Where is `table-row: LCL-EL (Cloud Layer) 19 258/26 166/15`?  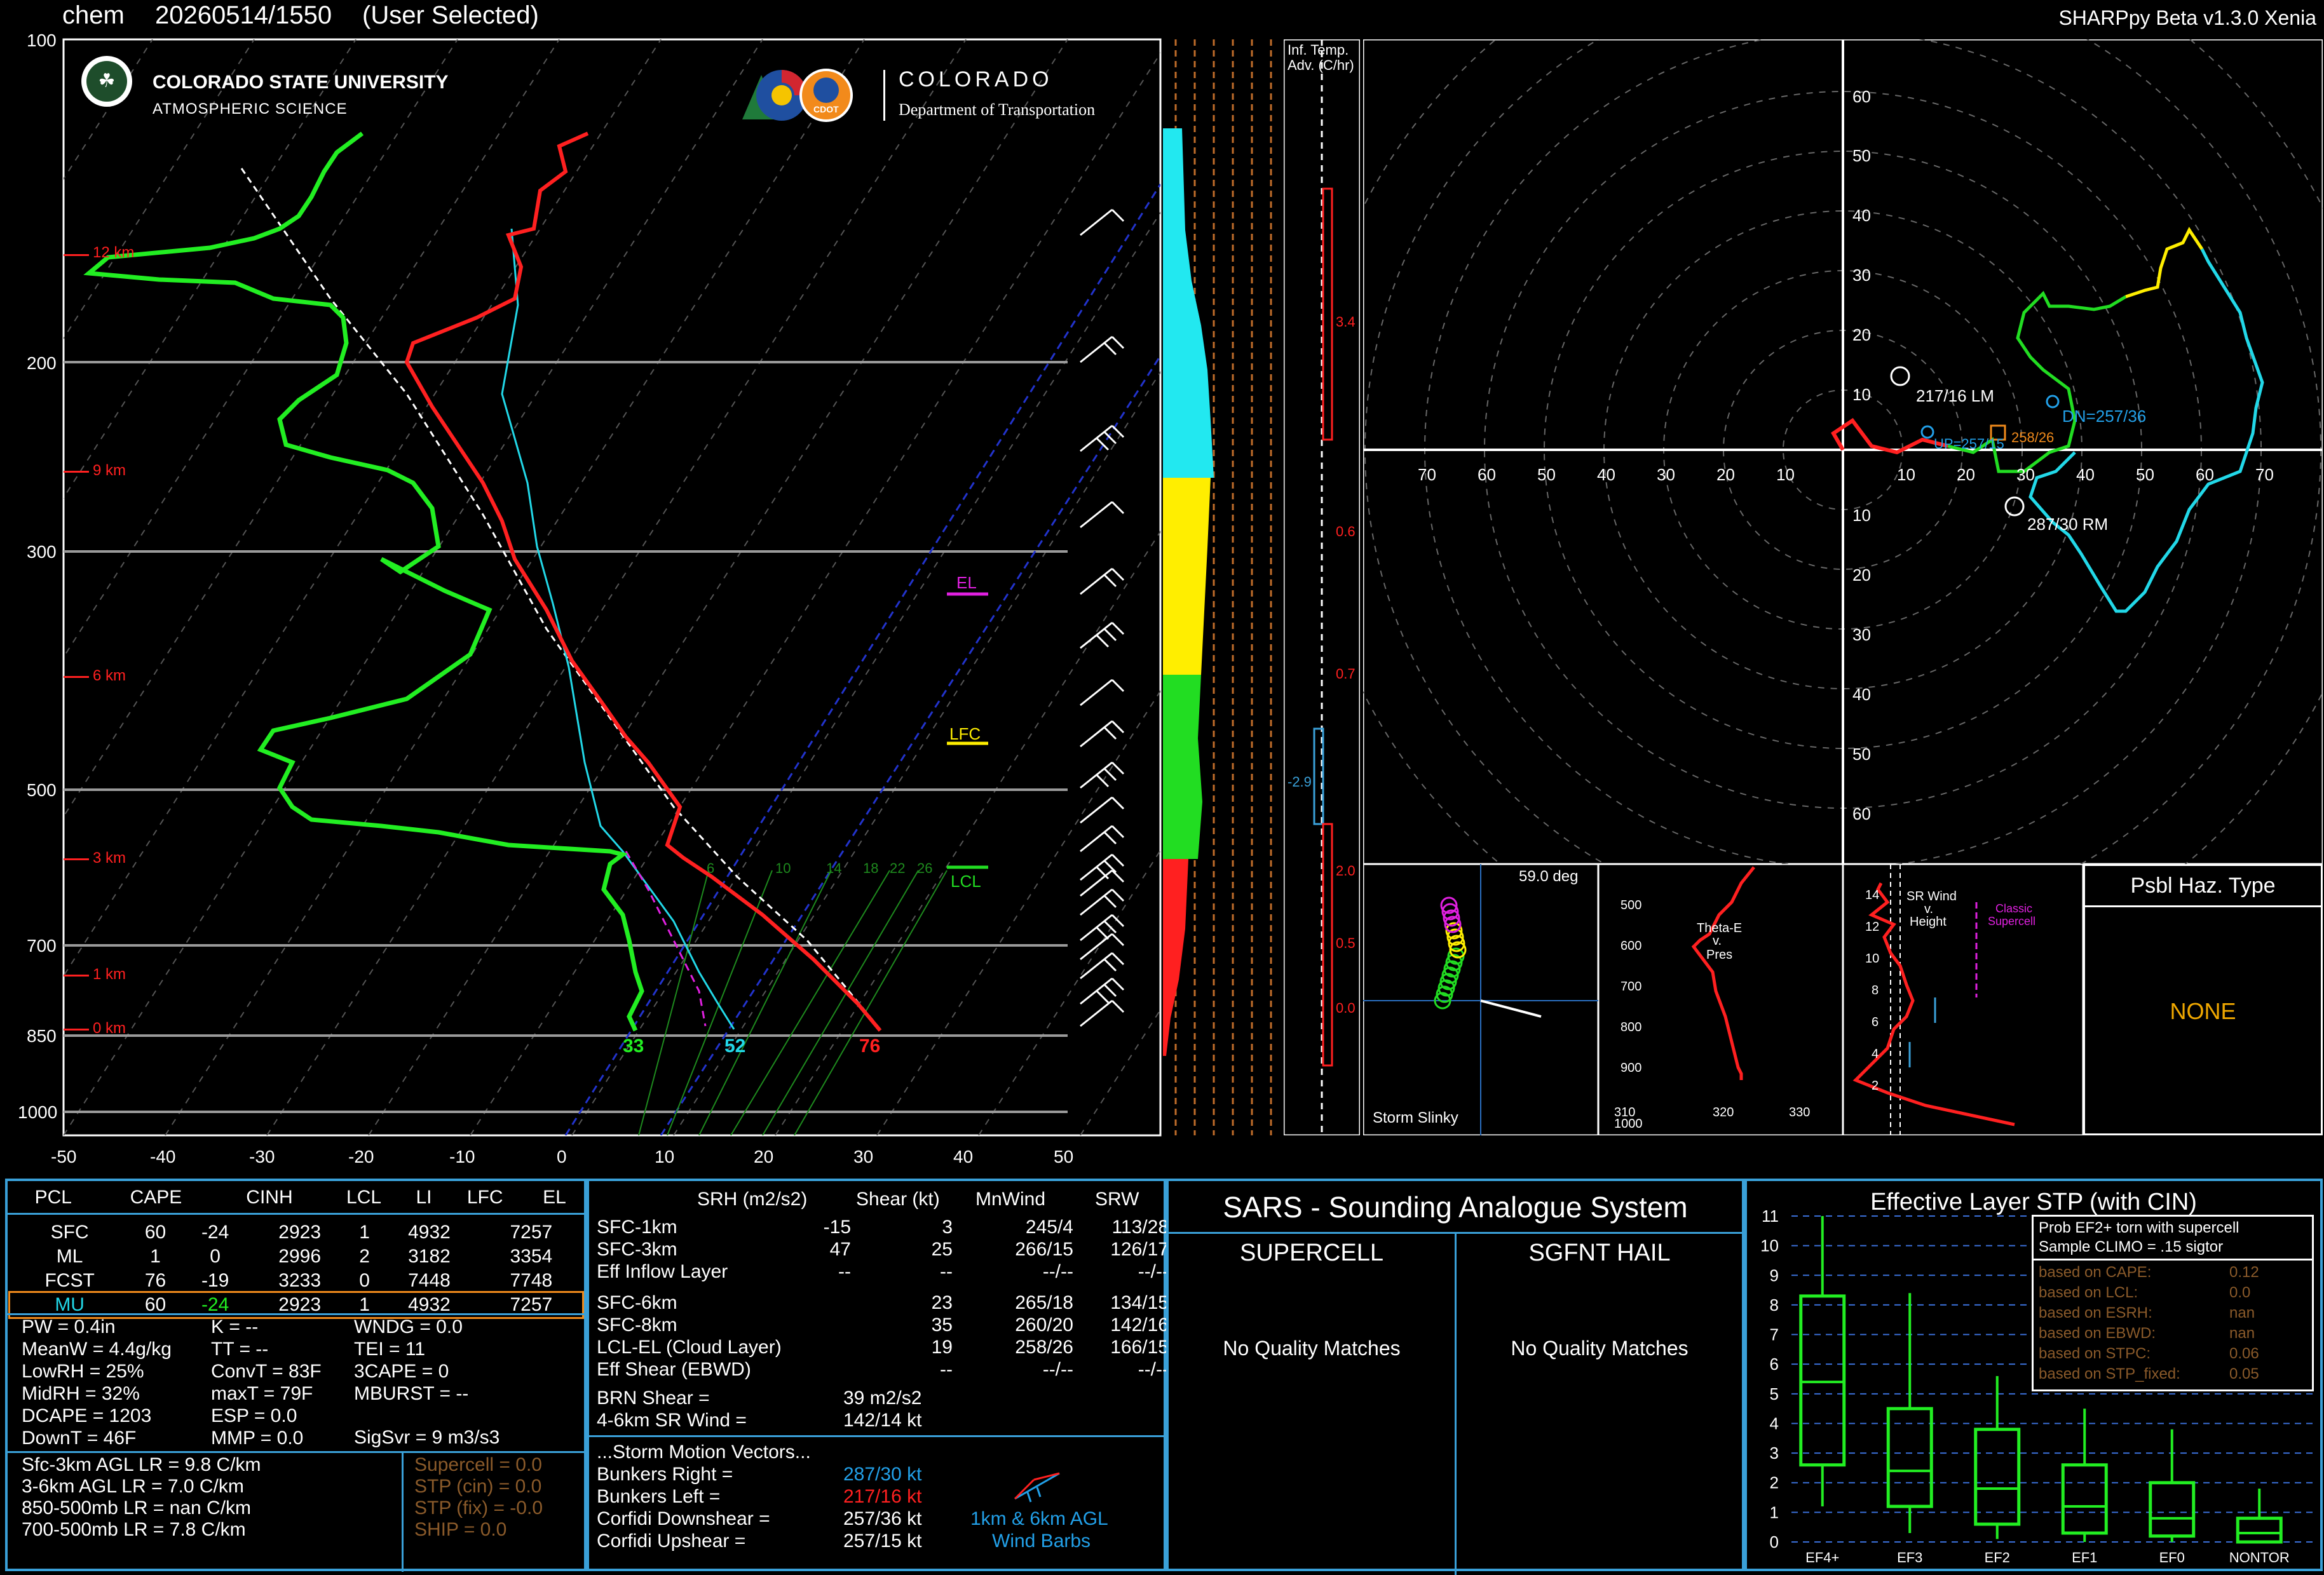
table-row: LCL-EL (Cloud Layer) 19 258/26 166/15 is located at coordinates (883, 1347).